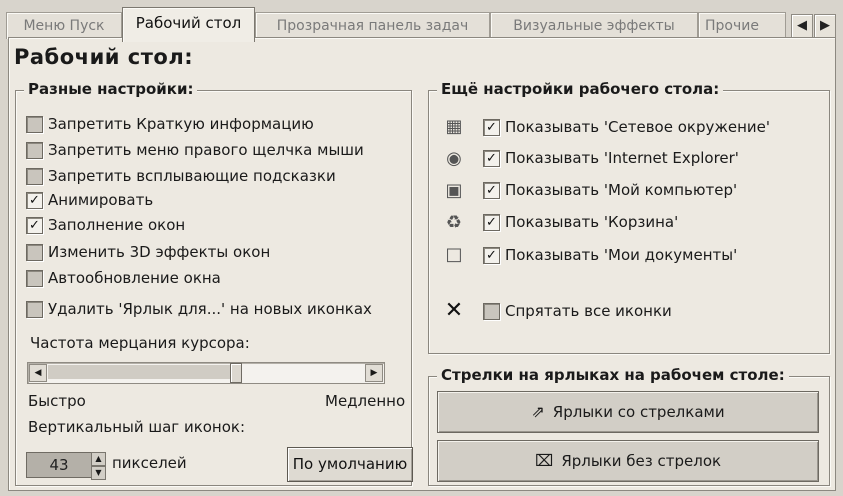 This screenshot has width=843, height=496. What do you see at coordinates (742, 25) in the screenshot?
I see `tab-other: Прочие` at bounding box center [742, 25].